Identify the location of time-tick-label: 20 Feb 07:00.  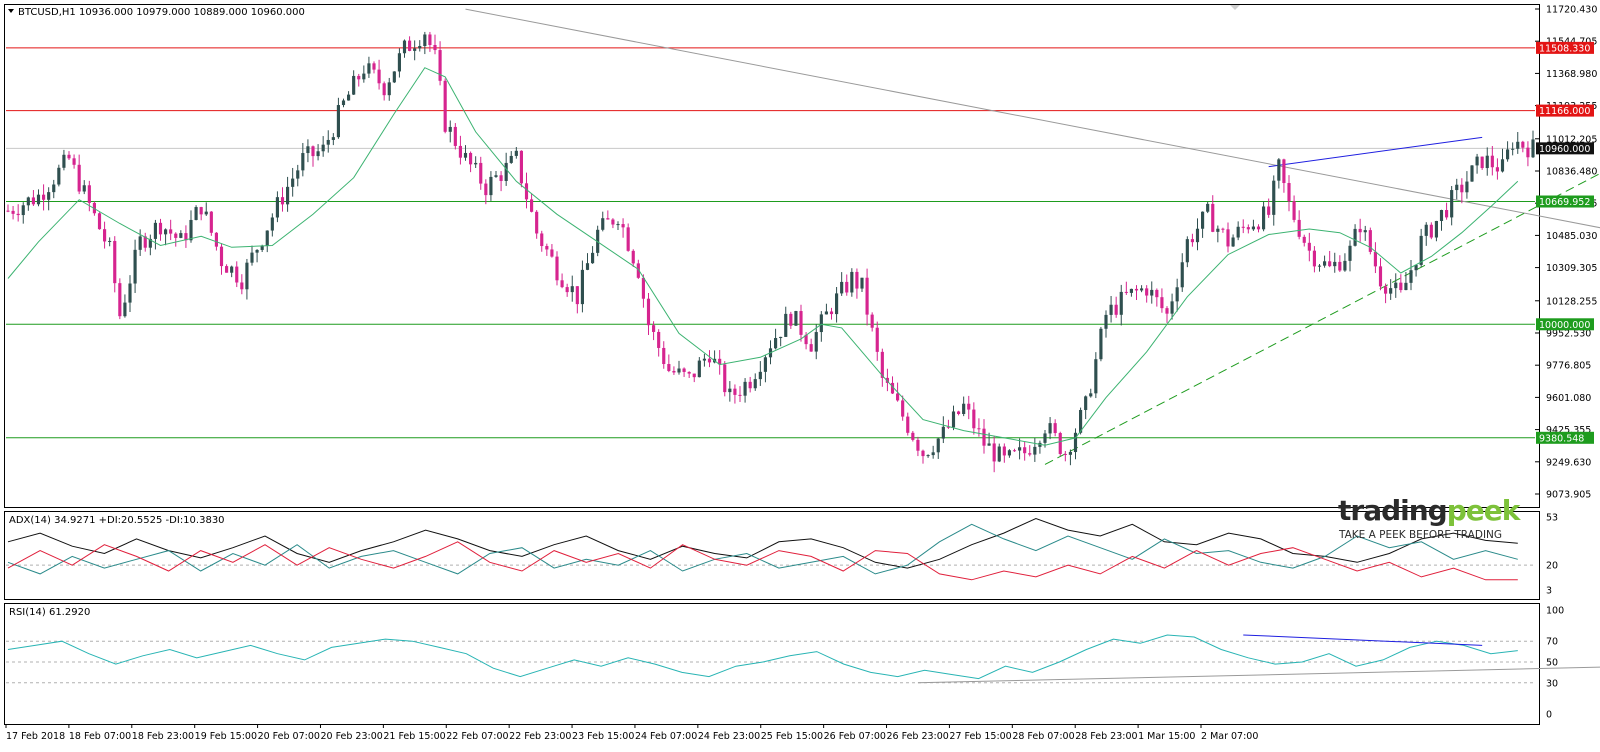
(289, 736).